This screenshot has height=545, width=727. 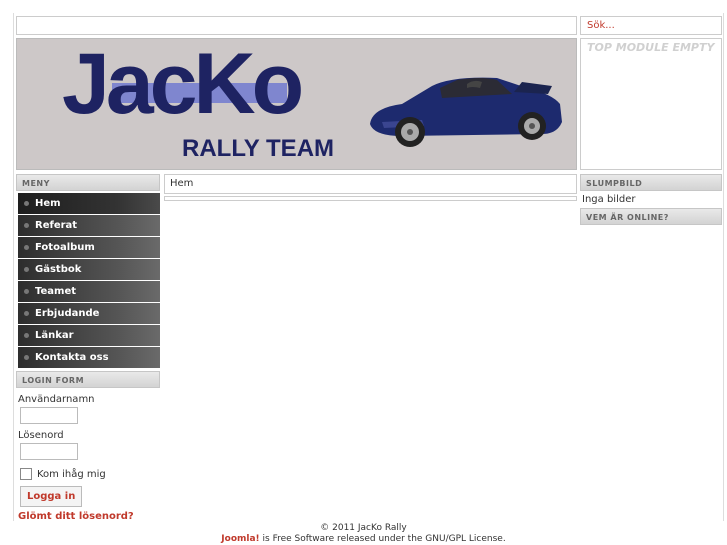 What do you see at coordinates (56, 225) in the screenshot?
I see `menu-item-label: Referat` at bounding box center [56, 225].